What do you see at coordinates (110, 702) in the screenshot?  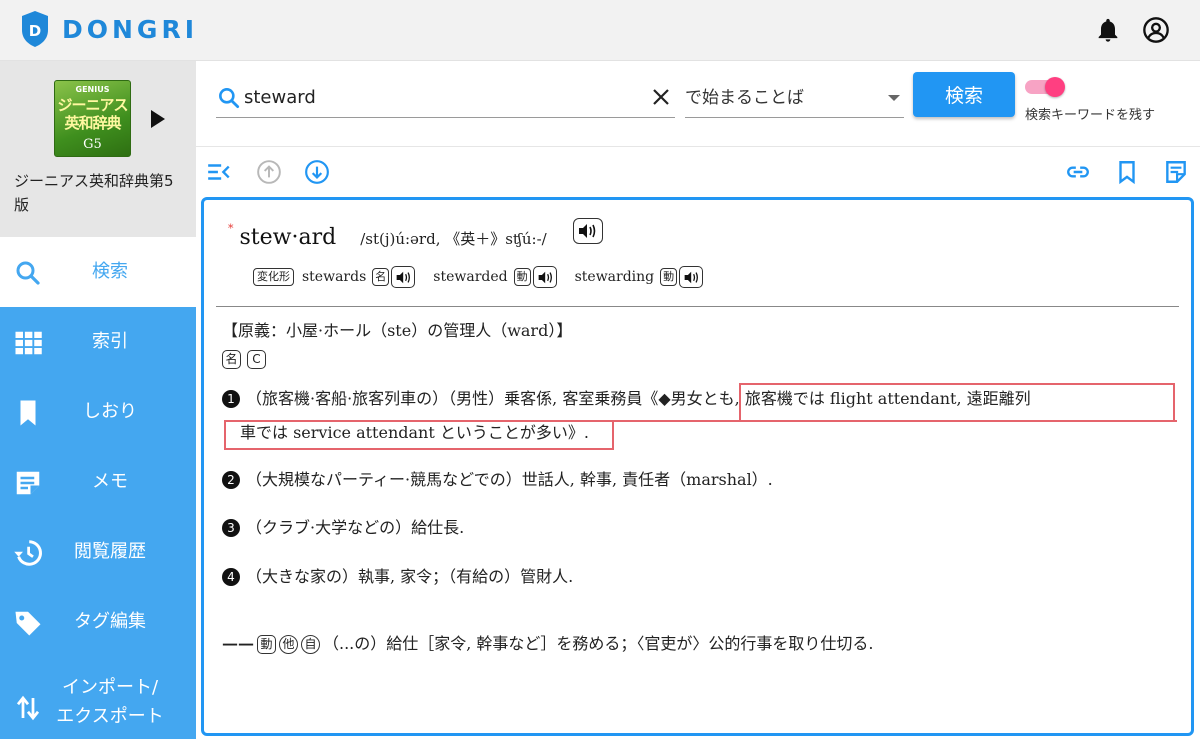 I see `sidebar-item-label: インポート/ エクスポート` at bounding box center [110, 702].